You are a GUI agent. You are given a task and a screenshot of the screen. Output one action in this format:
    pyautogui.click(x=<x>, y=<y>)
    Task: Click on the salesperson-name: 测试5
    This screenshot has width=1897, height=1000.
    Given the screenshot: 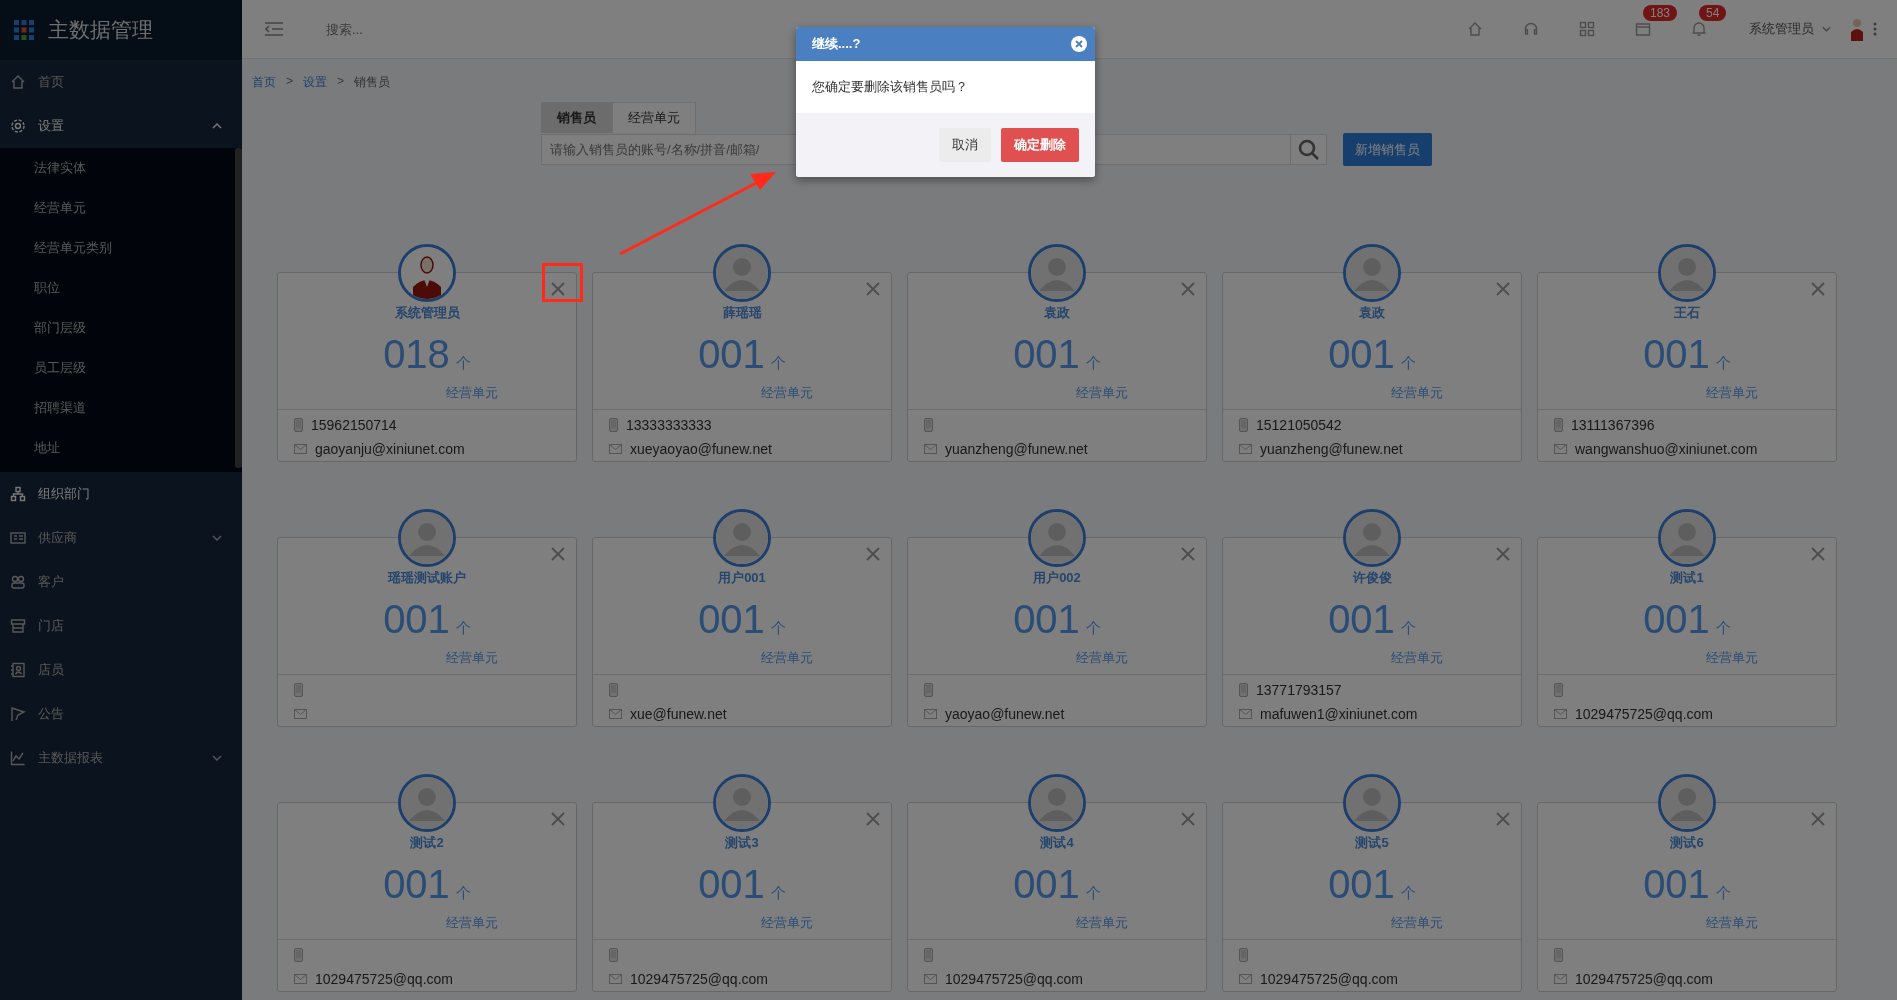 What is the action you would take?
    pyautogui.click(x=1372, y=843)
    